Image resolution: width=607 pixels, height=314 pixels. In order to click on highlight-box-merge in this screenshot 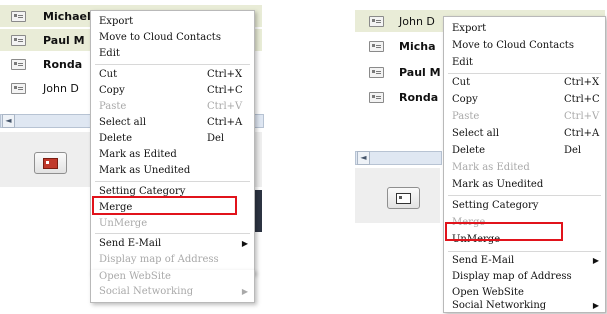, I will do `click(164, 205)`.